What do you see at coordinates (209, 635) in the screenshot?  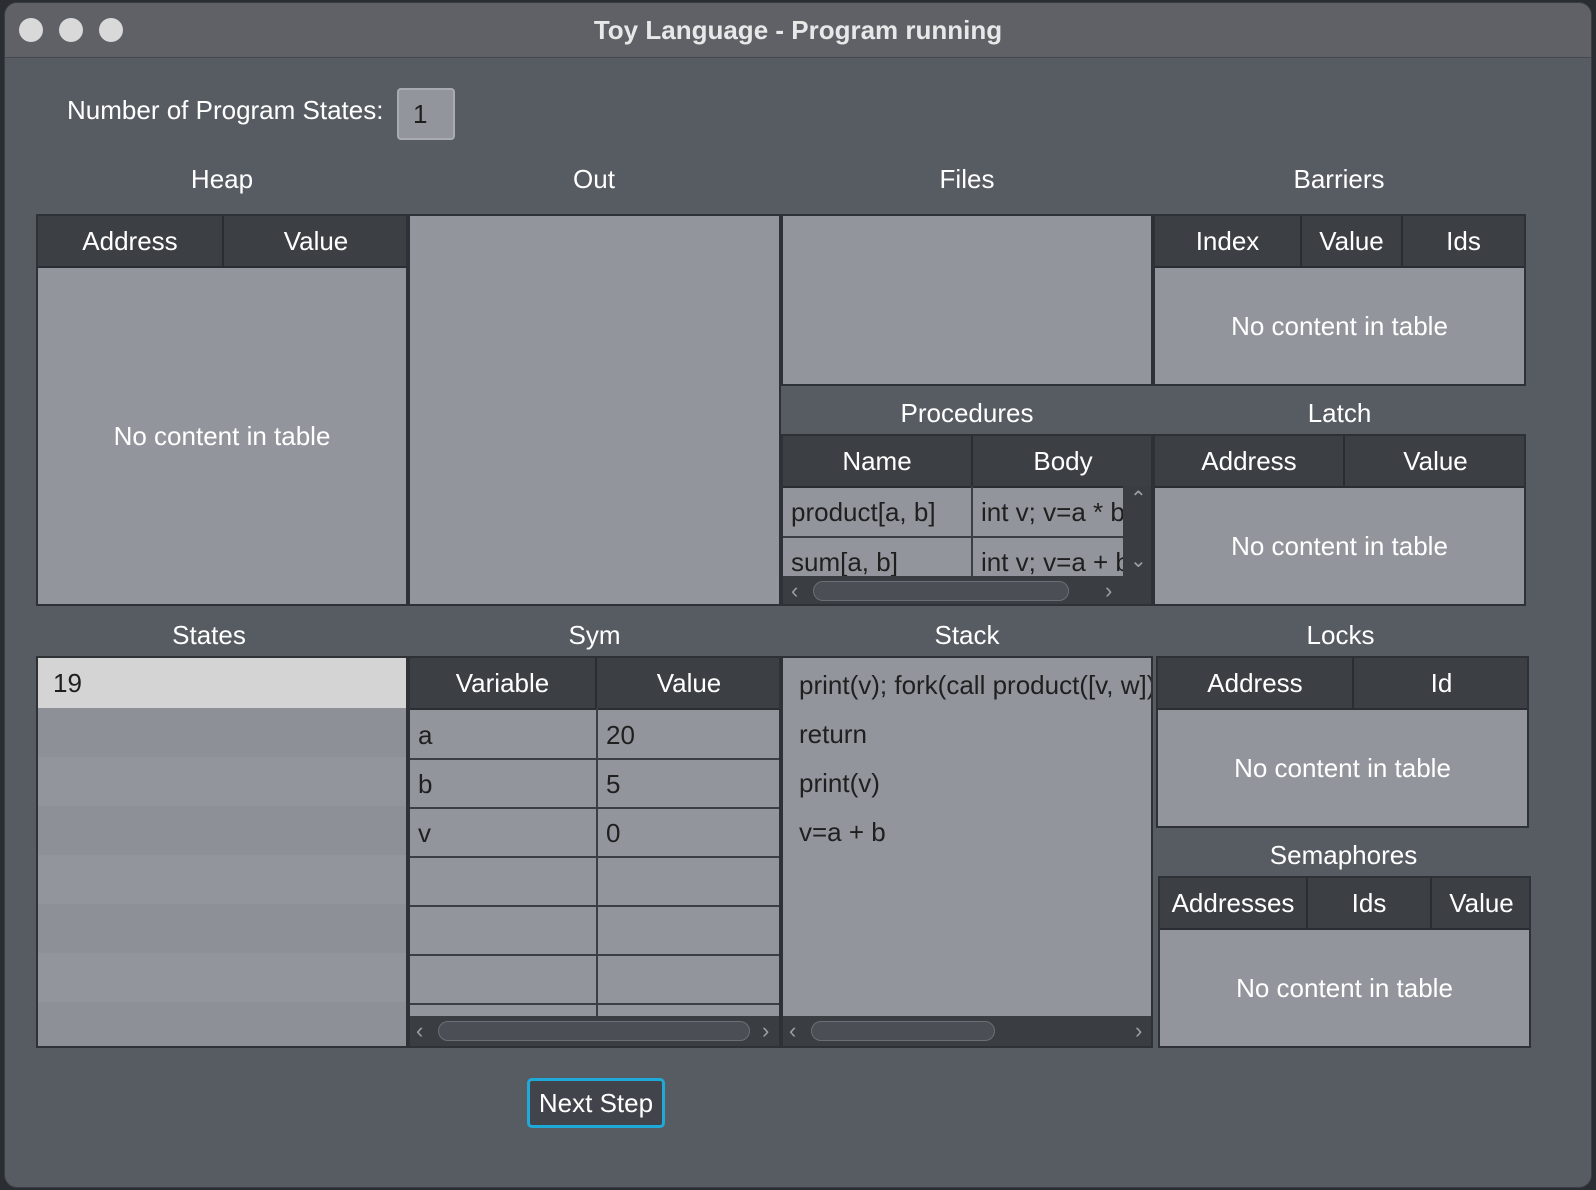 I see `states-title: States` at bounding box center [209, 635].